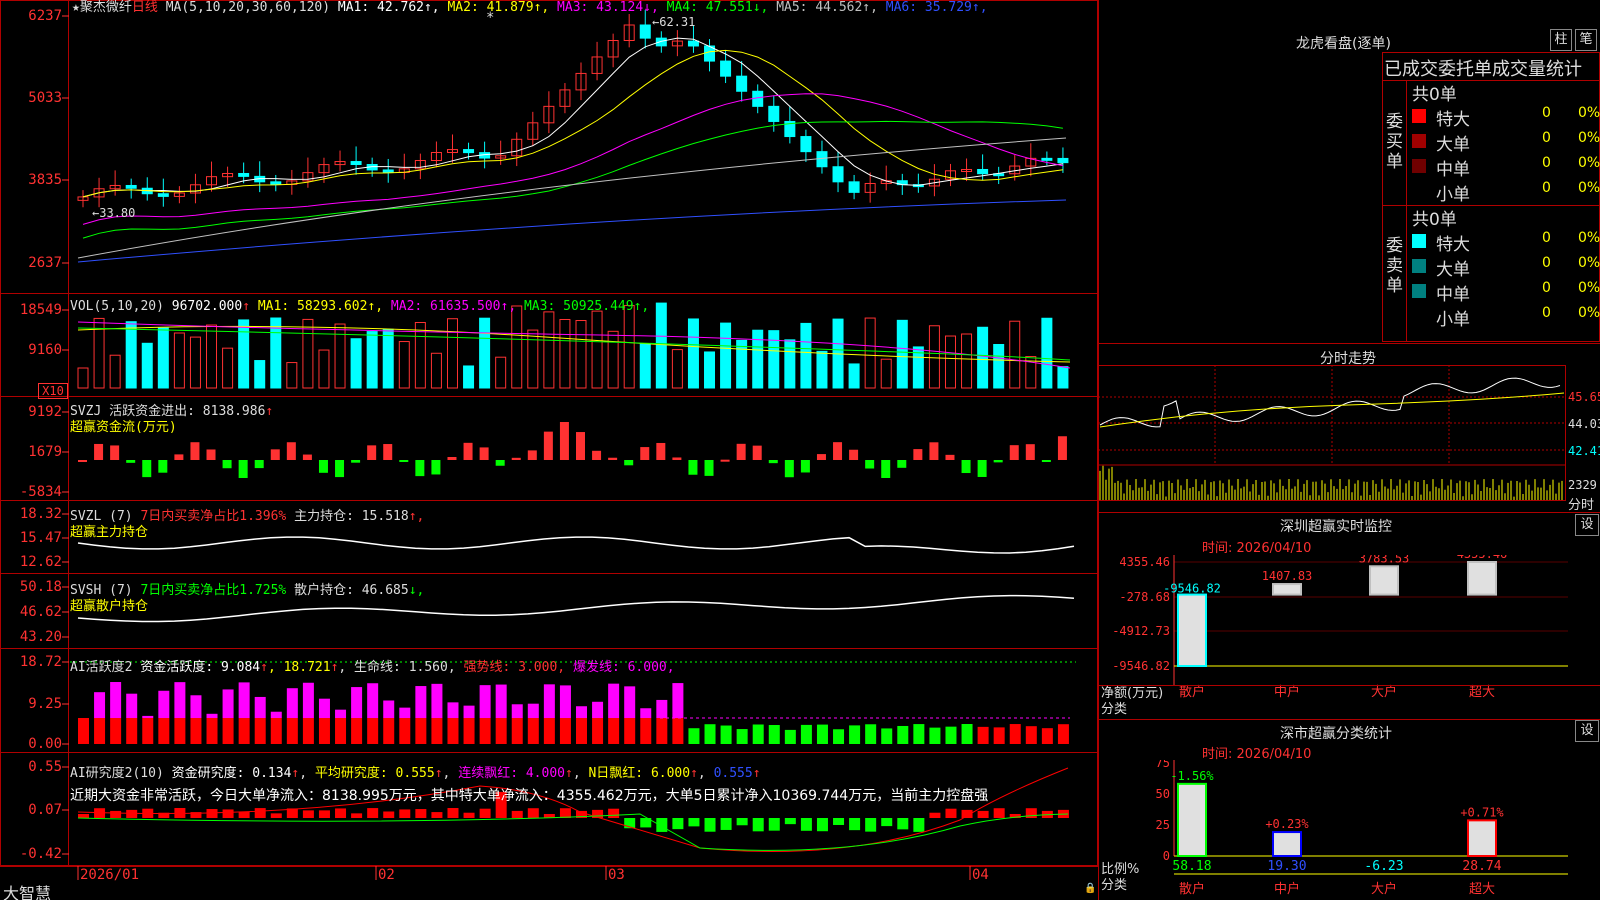  I want to click on vol-ma2-arrow: ↑,, so click(512, 306).